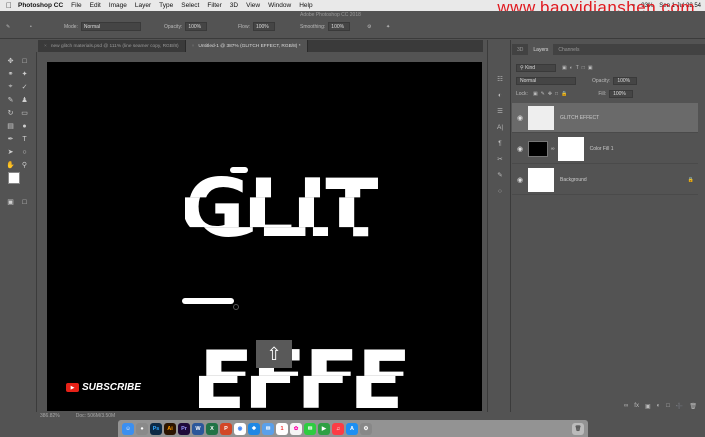 Image resolution: width=705 pixels, height=437 pixels. Describe the element at coordinates (500, 143) in the screenshot. I see `paragraph-icon: ¶` at that location.